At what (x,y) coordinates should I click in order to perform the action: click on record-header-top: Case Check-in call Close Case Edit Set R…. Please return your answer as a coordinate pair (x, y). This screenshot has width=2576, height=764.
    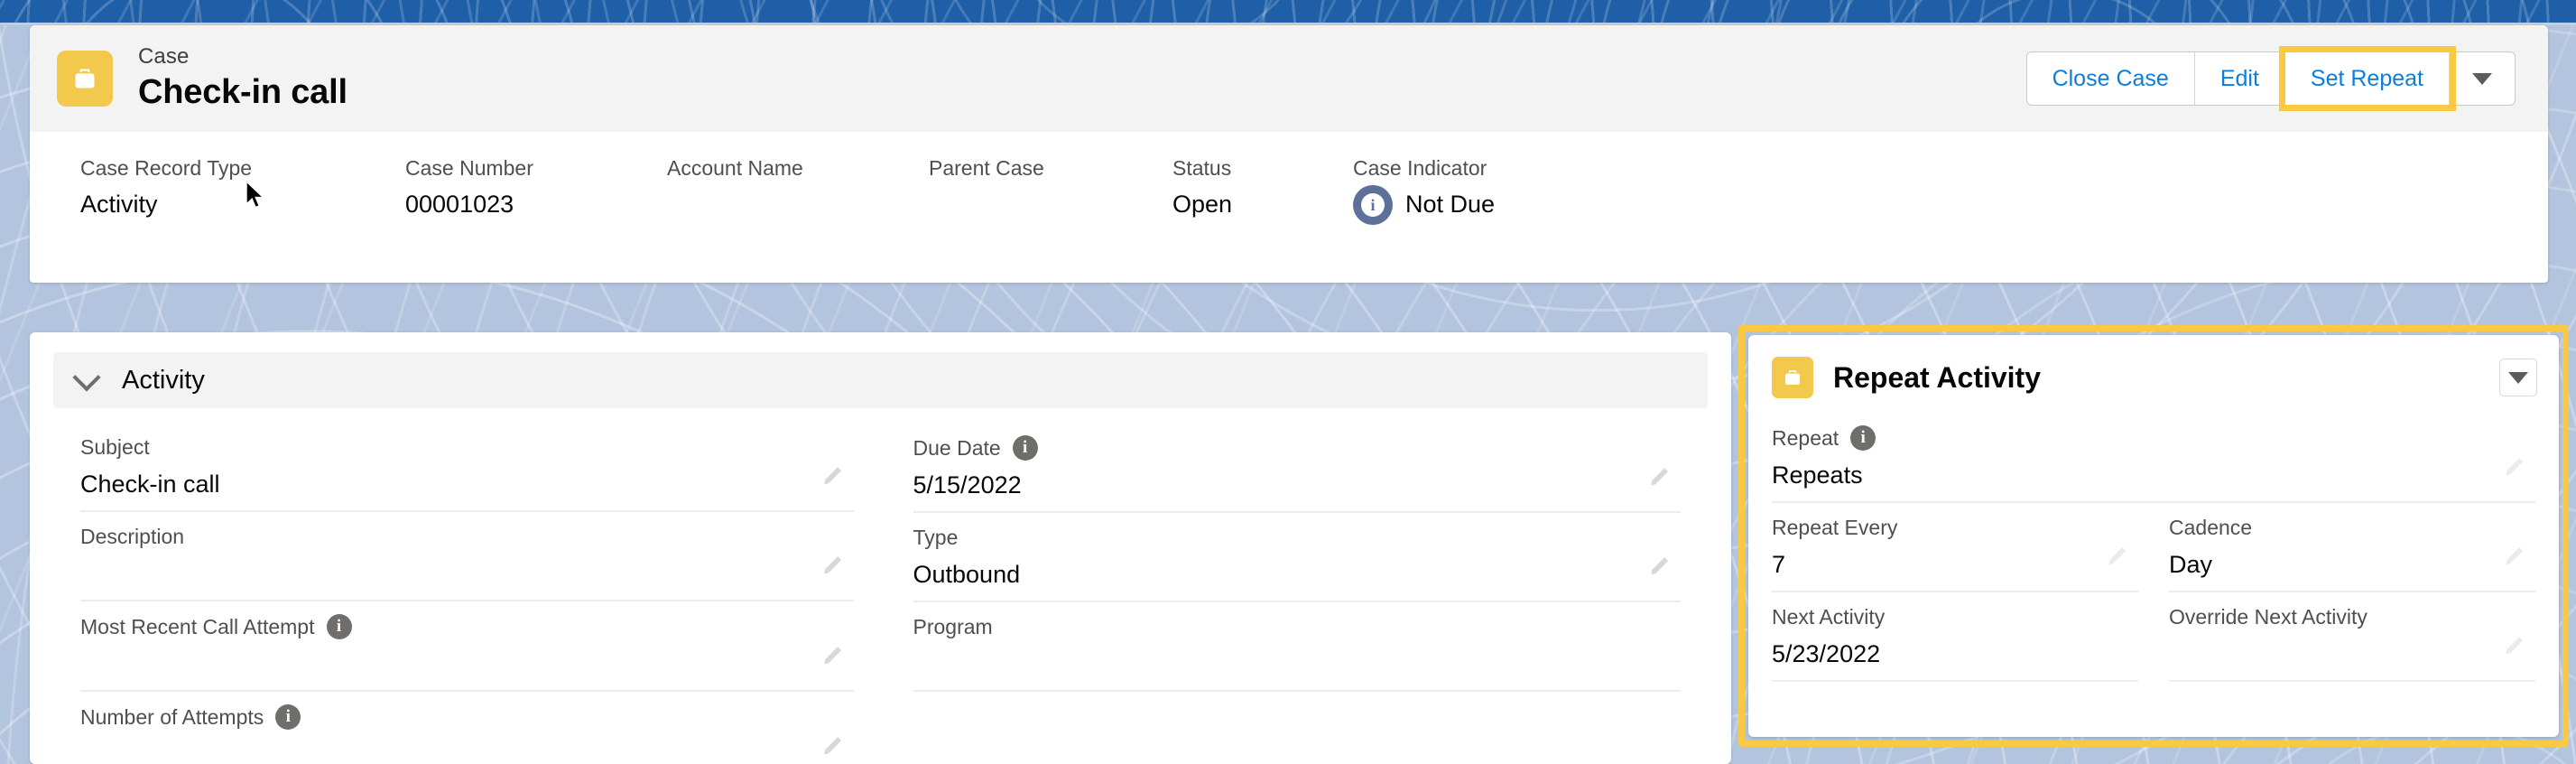
    Looking at the image, I should click on (1289, 78).